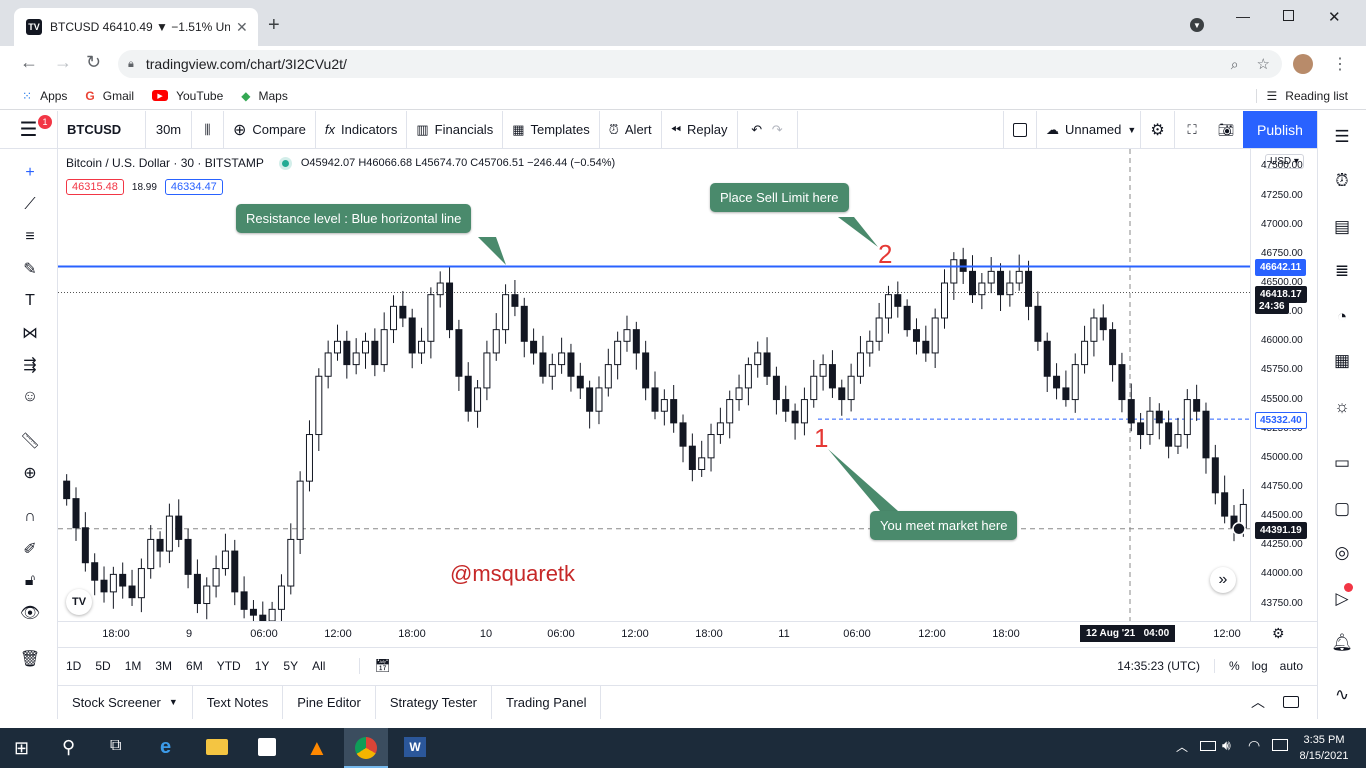 This screenshot has width=1366, height=768. What do you see at coordinates (1342, 317) in the screenshot?
I see `calendar-icon: ◔` at bounding box center [1342, 317].